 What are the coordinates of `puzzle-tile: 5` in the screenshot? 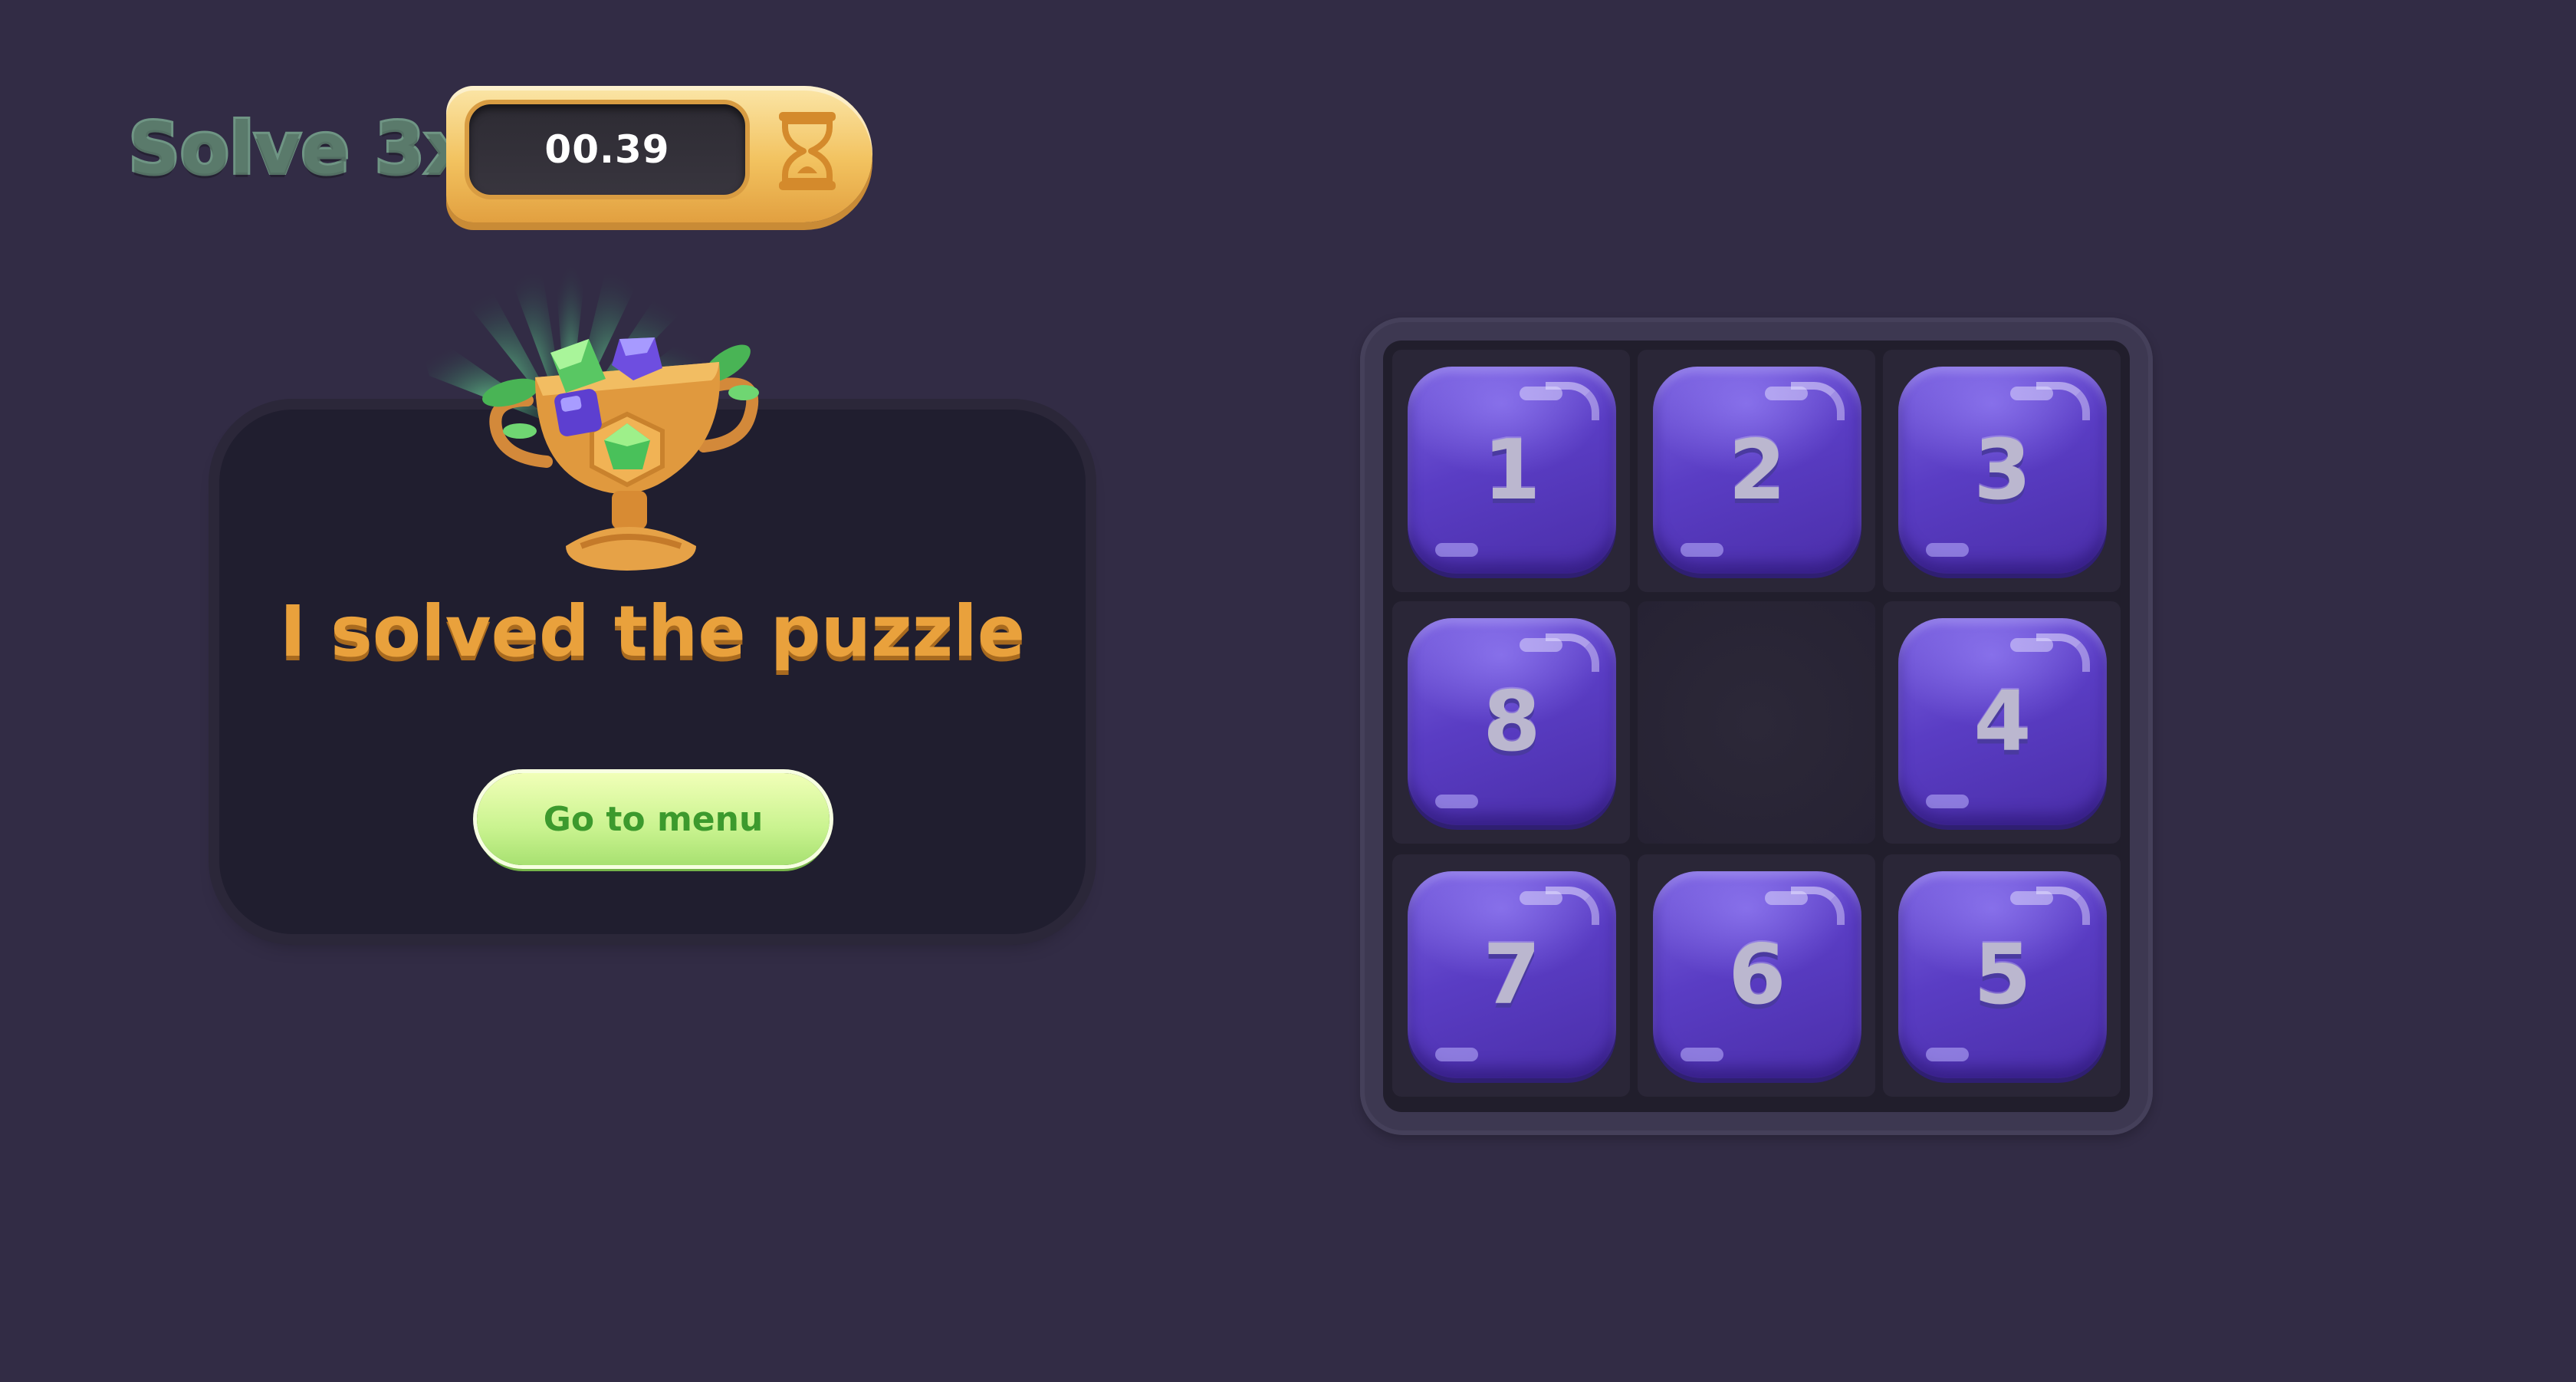 It's located at (2003, 974).